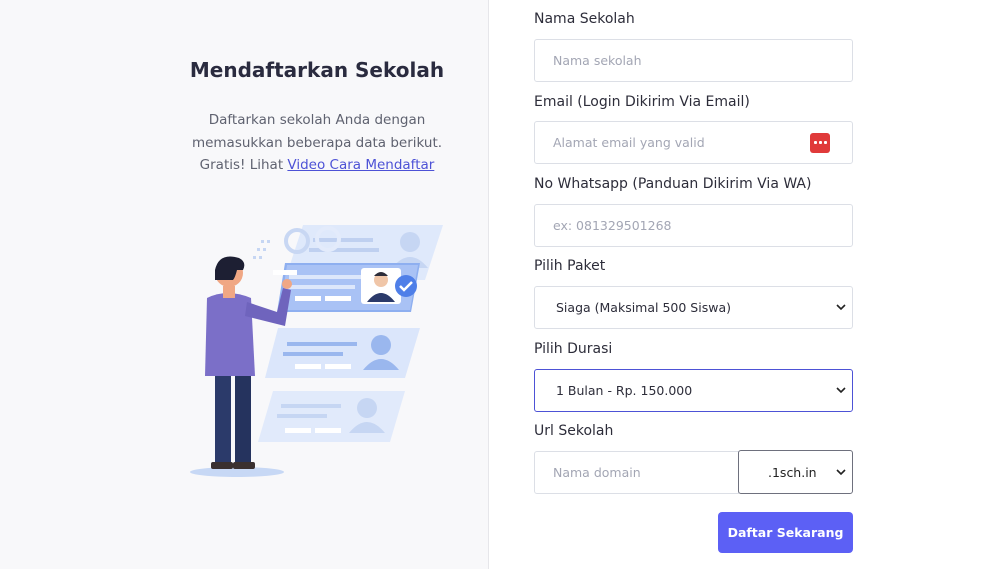 This screenshot has height=569, width=1005. What do you see at coordinates (570, 266) in the screenshot?
I see `package-label: Pilih Paket` at bounding box center [570, 266].